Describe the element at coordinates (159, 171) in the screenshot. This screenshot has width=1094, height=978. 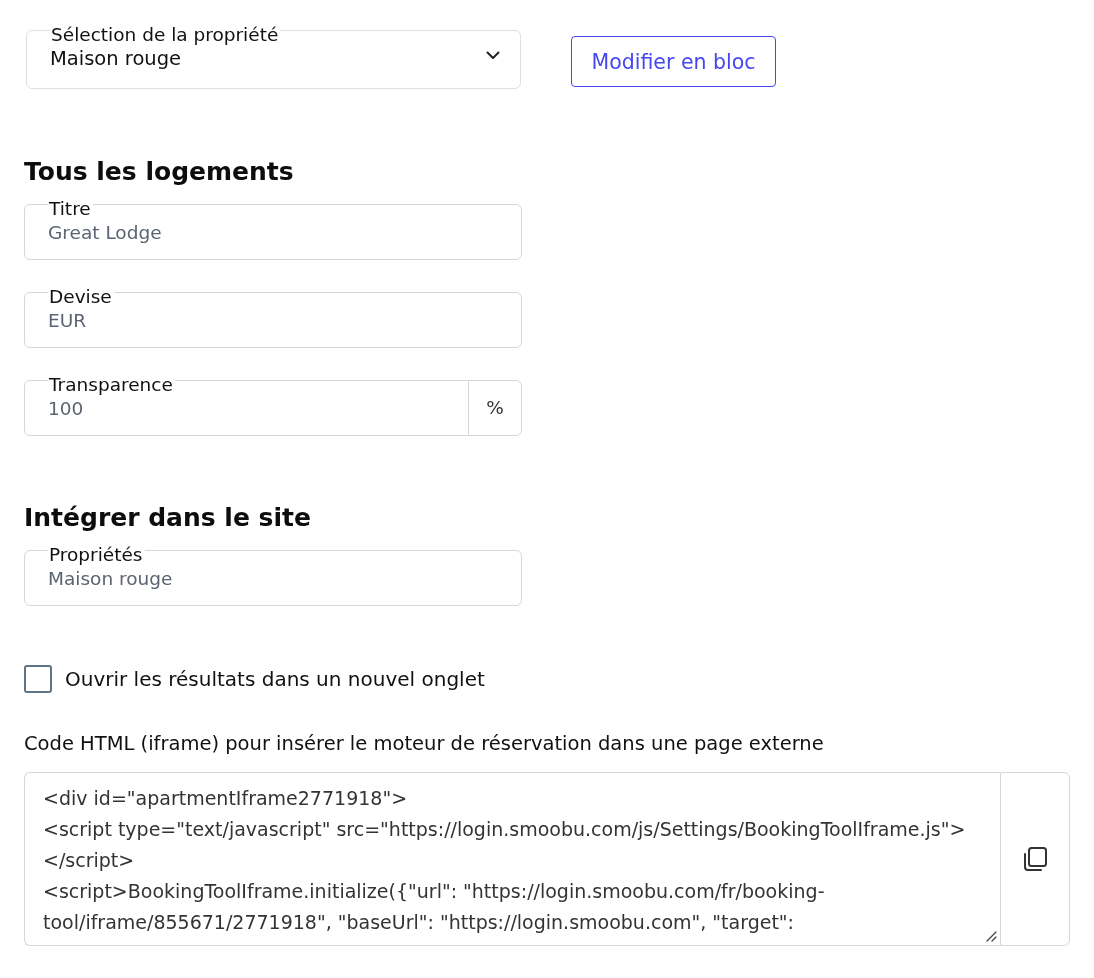
I see `section-heading: Tous les logements` at that location.